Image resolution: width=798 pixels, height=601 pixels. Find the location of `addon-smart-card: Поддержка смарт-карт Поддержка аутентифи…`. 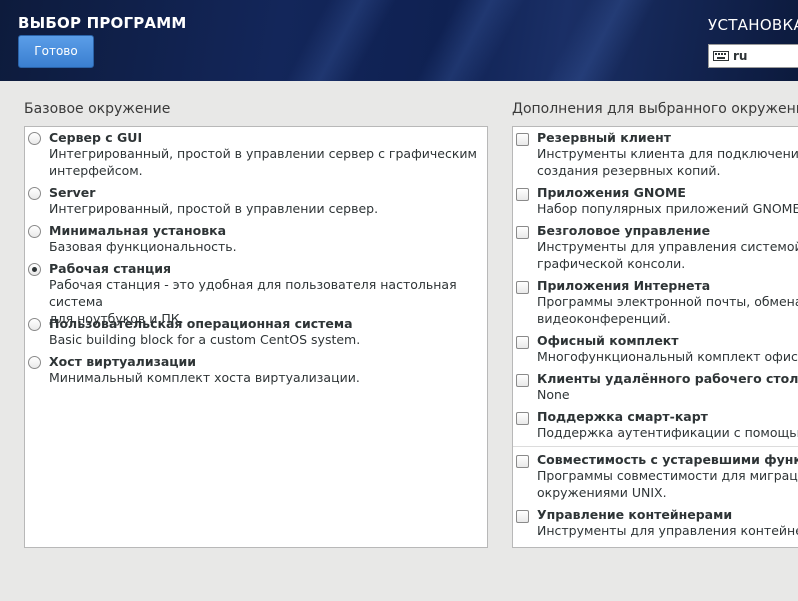

addon-smart-card: Поддержка смарт-карт Поддержка аутентифи… is located at coordinates (655, 425).